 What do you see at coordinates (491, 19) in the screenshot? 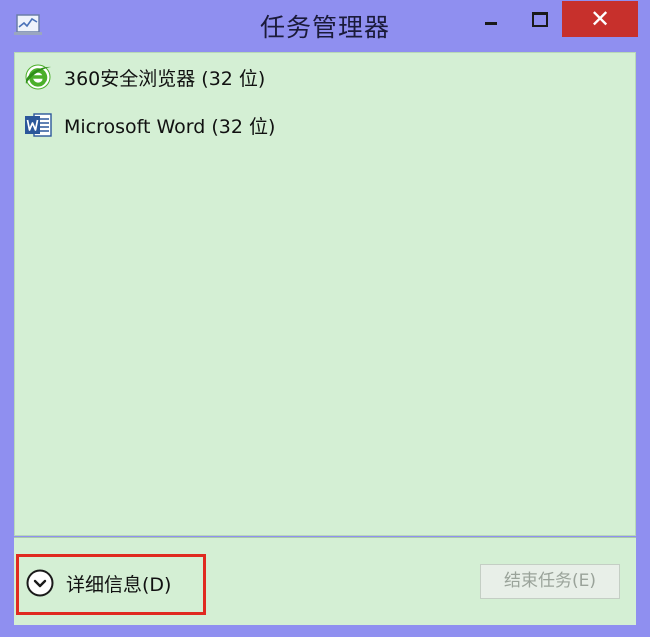
I see `minimize-button` at bounding box center [491, 19].